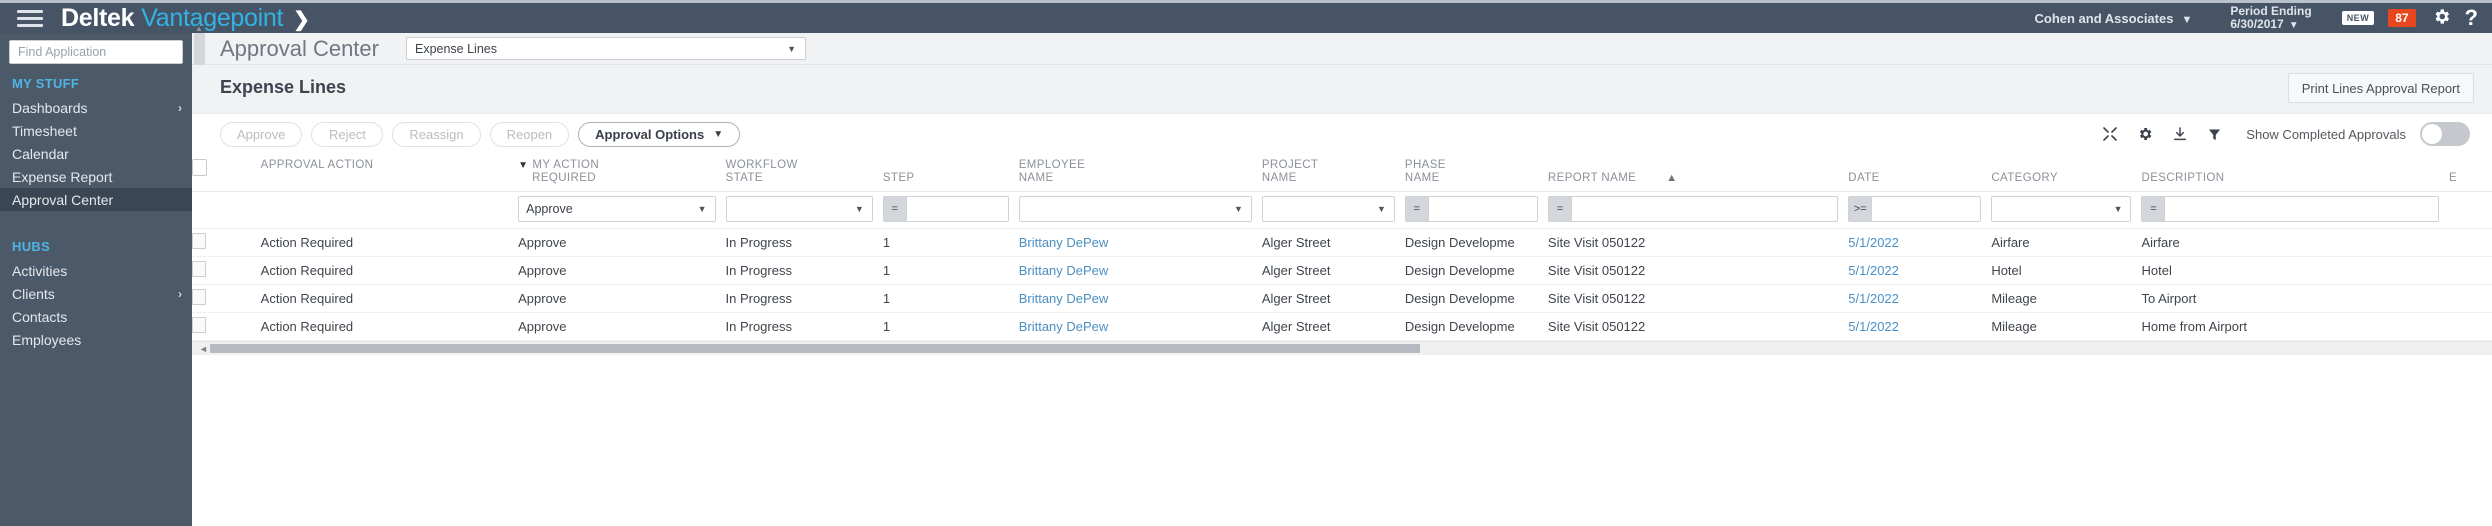 The width and height of the screenshot is (2492, 526). I want to click on filter-cell-description: =, so click(2295, 210).